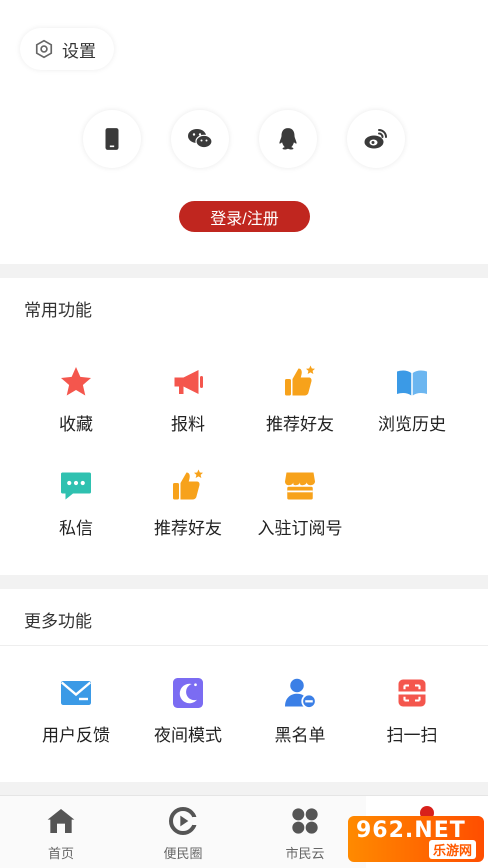  Describe the element at coordinates (412, 693) in the screenshot. I see `scan-icon` at that location.